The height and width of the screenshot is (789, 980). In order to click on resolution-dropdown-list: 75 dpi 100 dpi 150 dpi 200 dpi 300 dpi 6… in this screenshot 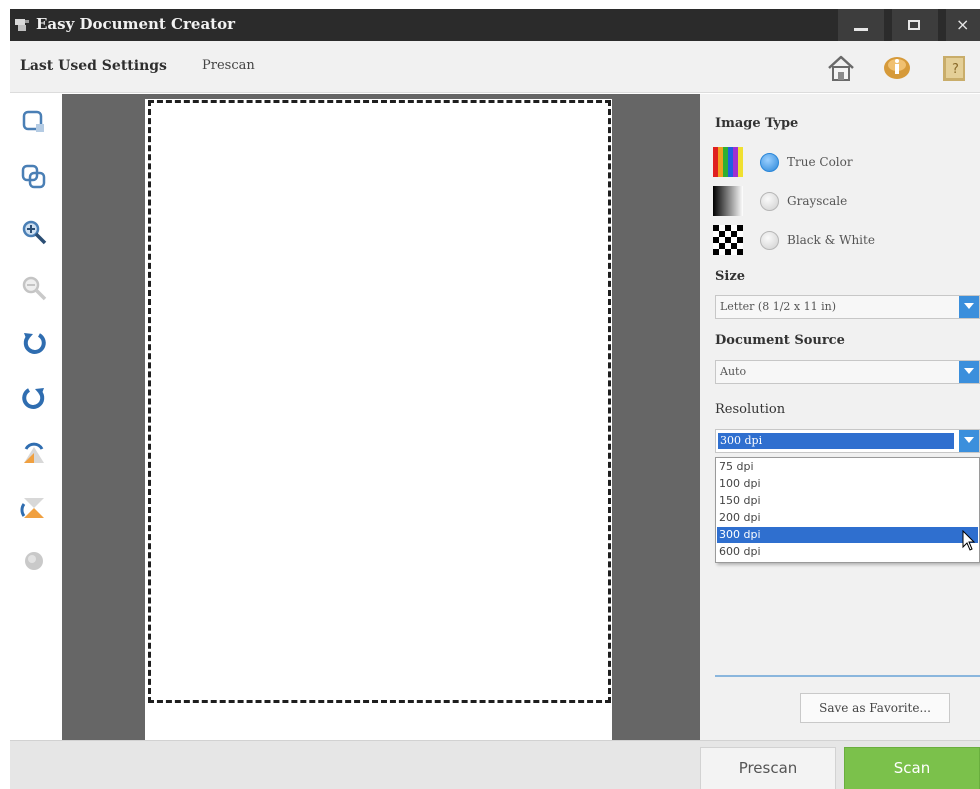, I will do `click(847, 510)`.